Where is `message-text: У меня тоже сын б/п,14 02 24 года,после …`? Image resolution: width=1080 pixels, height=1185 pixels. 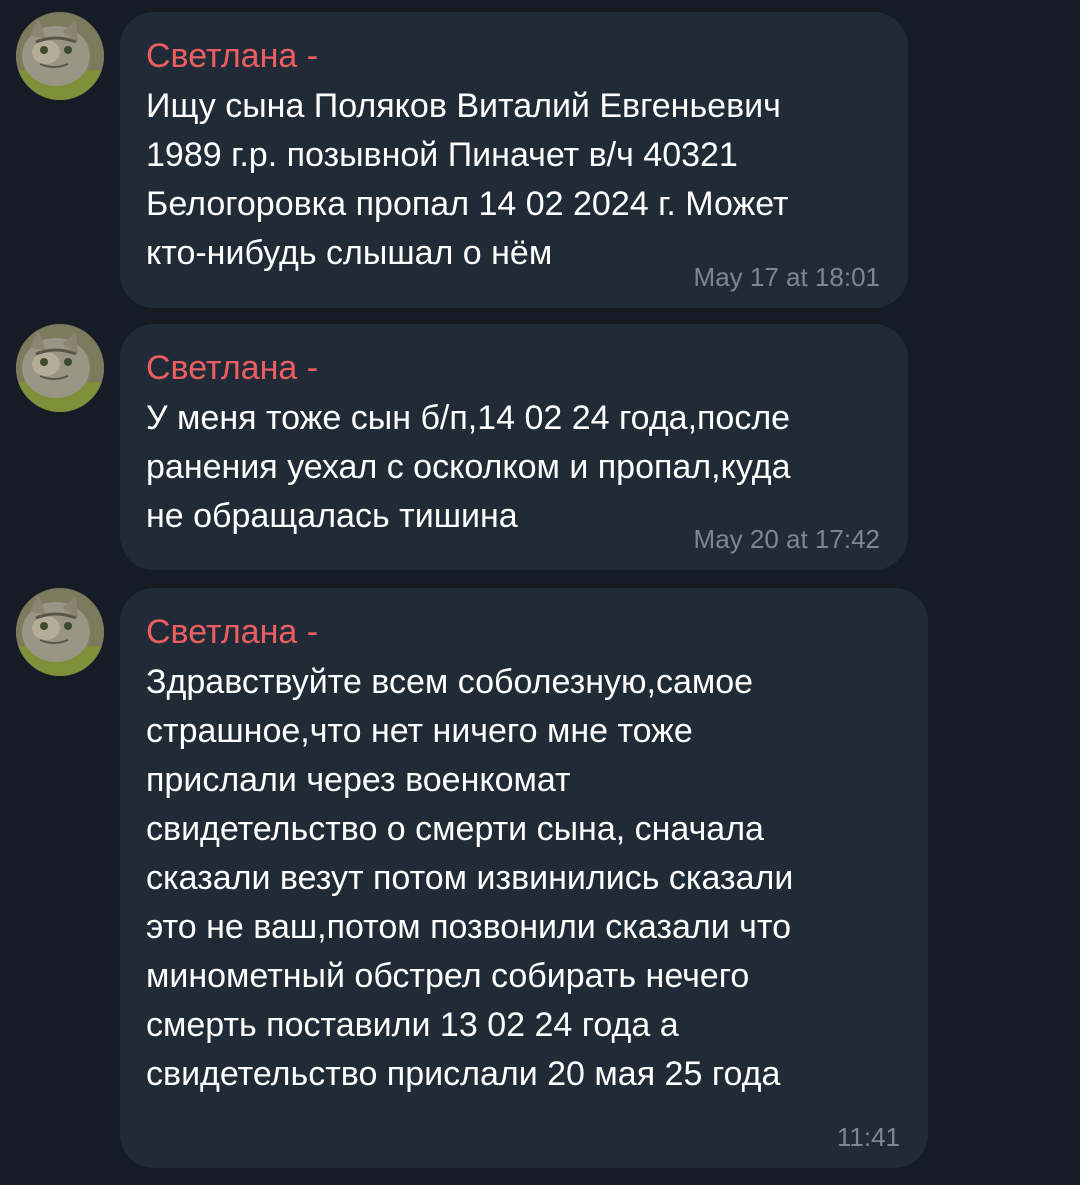
message-text: У меня тоже сын б/п,14 02 24 года,после … is located at coordinates (468, 467).